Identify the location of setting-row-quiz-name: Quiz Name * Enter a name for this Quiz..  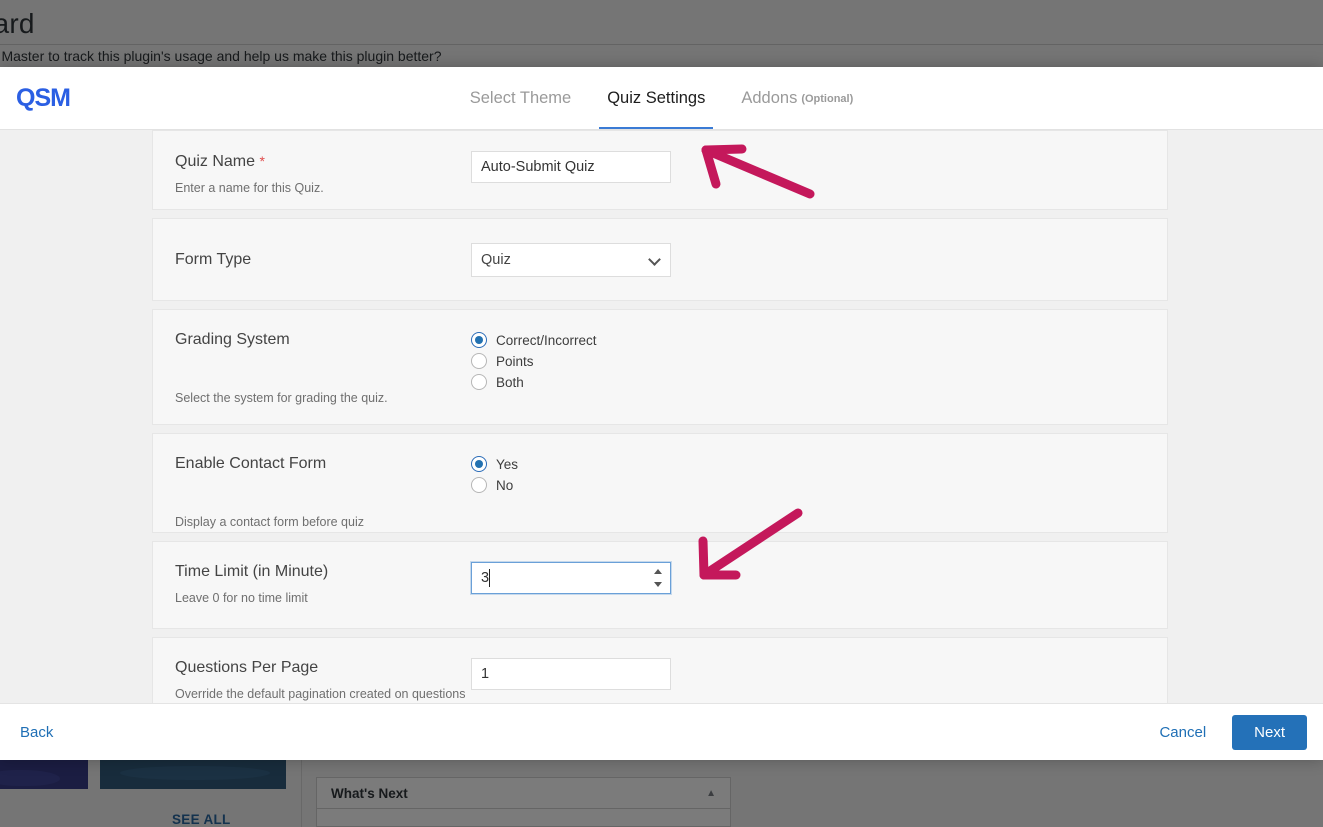
(660, 170).